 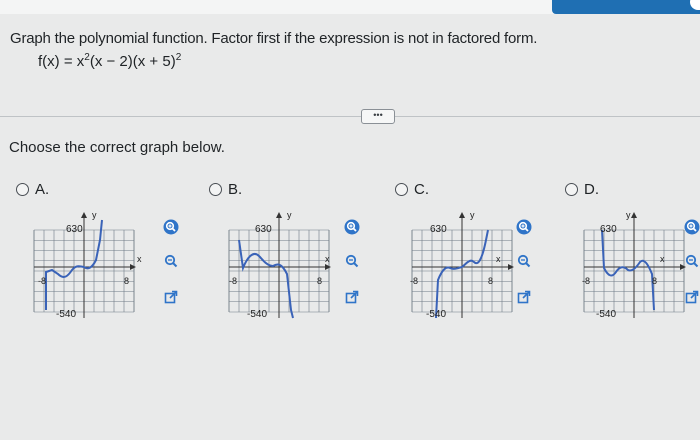 What do you see at coordinates (634, 215) in the screenshot?
I see `graph-d-y-arrow` at bounding box center [634, 215].